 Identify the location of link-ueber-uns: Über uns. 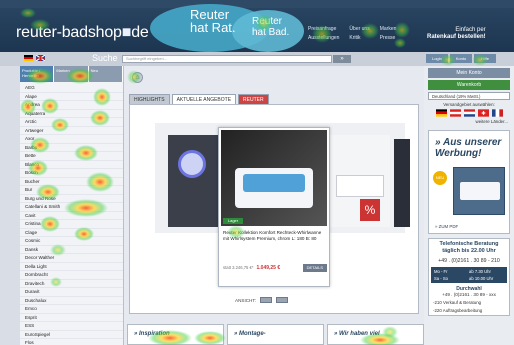
(359, 29).